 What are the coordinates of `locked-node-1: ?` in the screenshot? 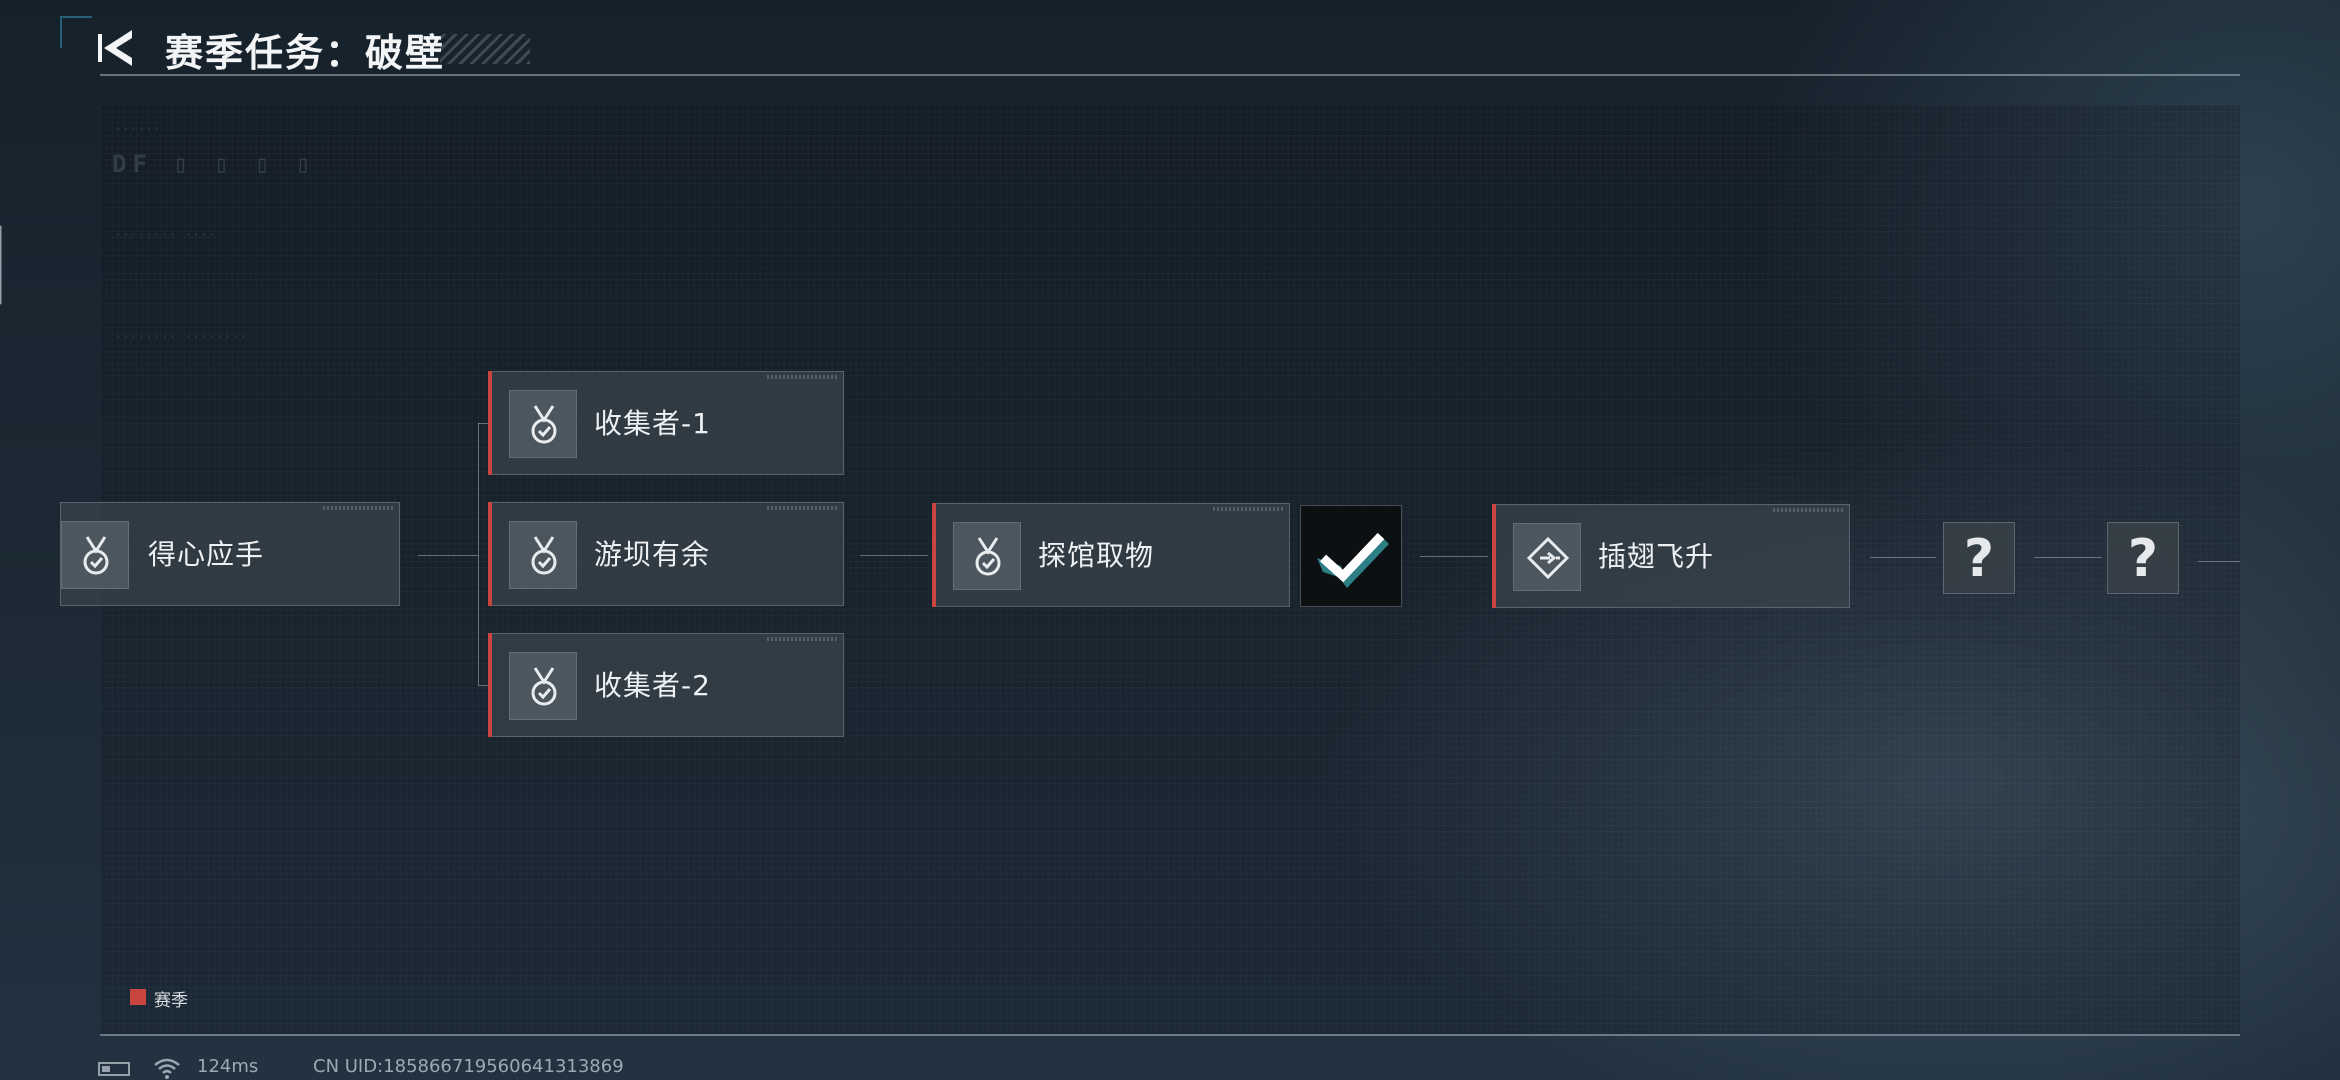 It's located at (1979, 558).